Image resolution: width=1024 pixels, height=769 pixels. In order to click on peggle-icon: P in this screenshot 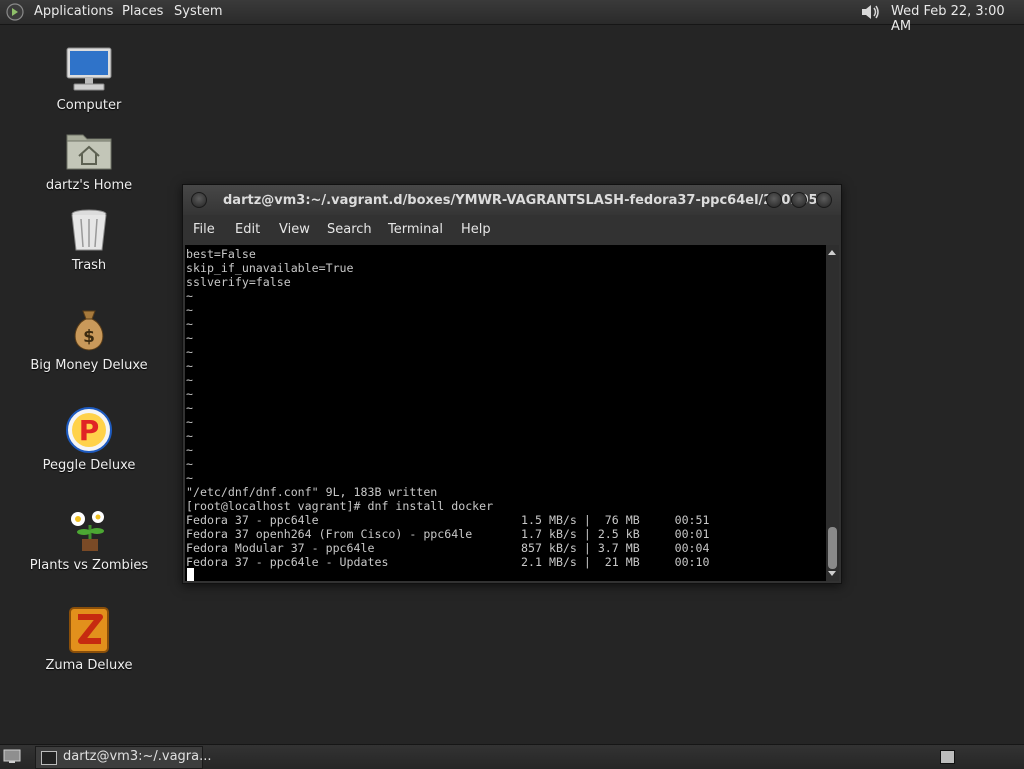, I will do `click(89, 430)`.